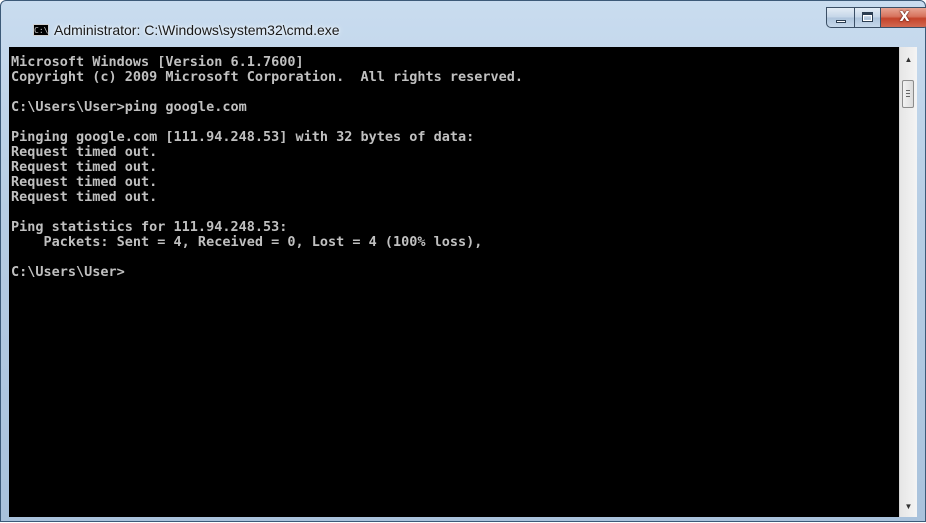 This screenshot has width=926, height=523. I want to click on close-button: X, so click(903, 17).